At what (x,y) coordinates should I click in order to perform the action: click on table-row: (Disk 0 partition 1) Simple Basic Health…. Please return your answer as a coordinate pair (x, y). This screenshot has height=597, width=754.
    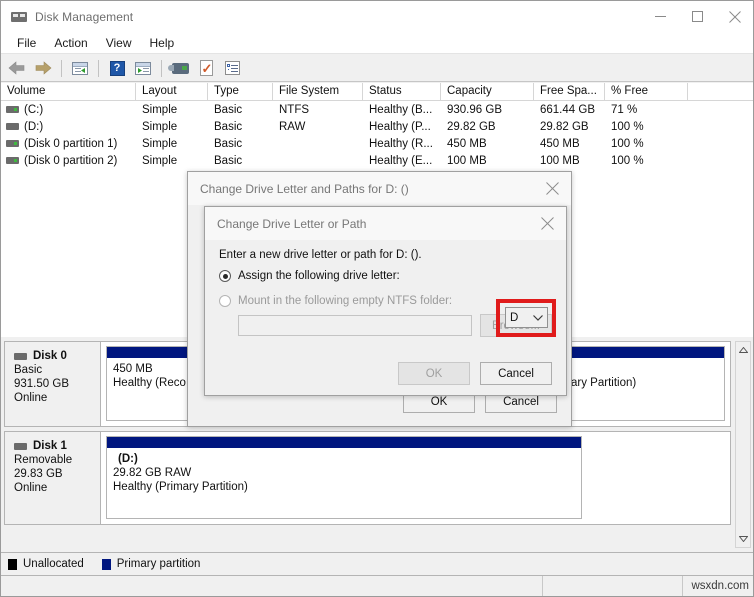
    Looking at the image, I should click on (377, 143).